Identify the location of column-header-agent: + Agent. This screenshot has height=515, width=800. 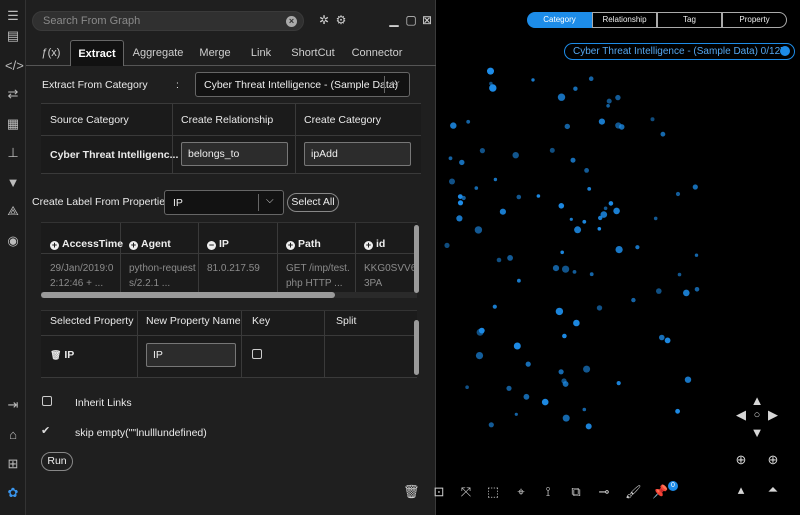
(150, 244).